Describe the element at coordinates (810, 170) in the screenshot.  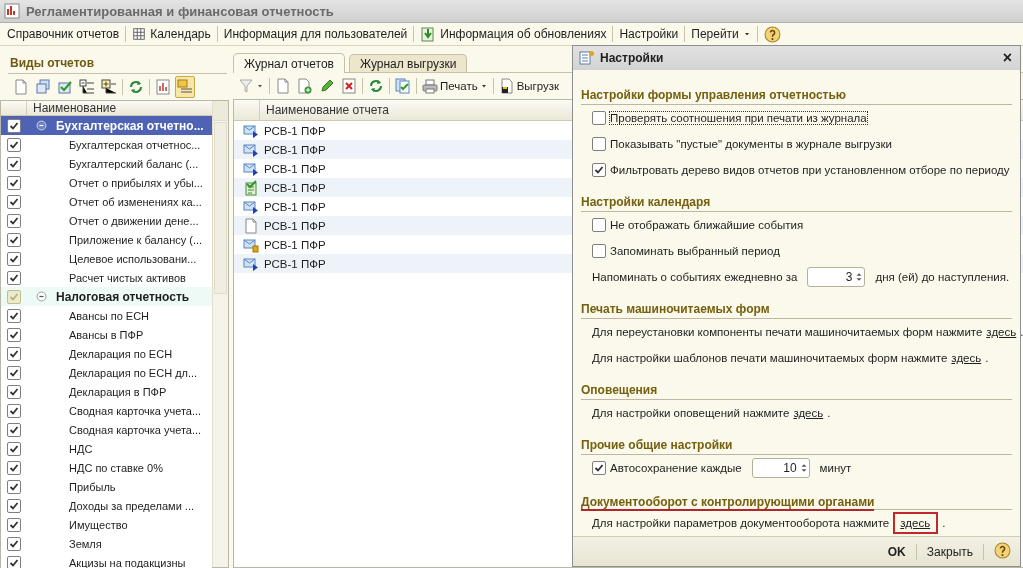
I see `checkbox-label: Фильтровать дерево видов отчетов при установленном отборе по периоду` at that location.